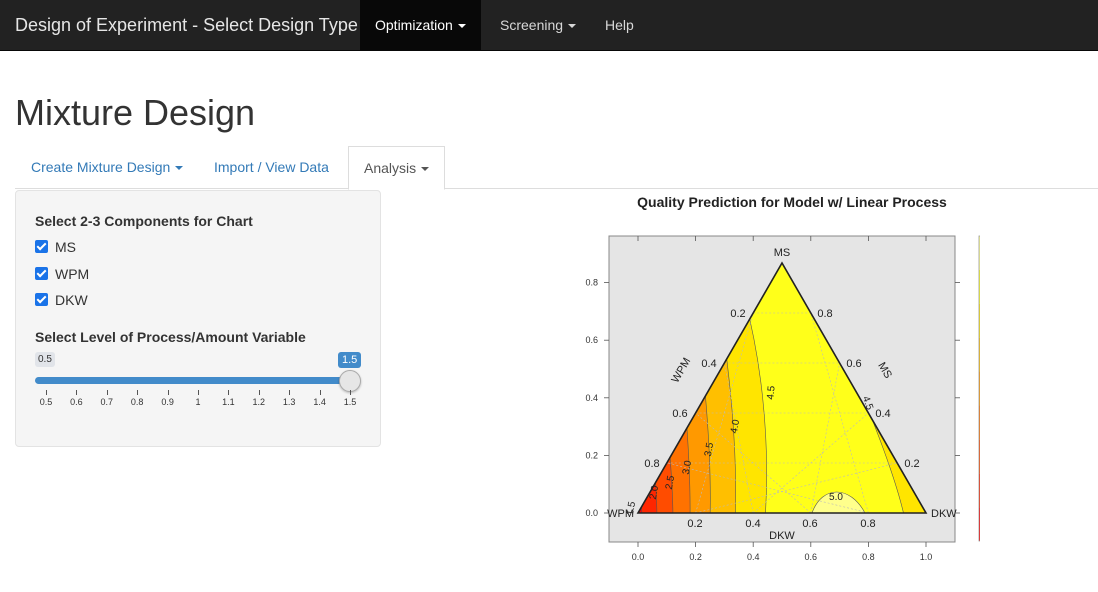  I want to click on slider-tick-label: 1.5, so click(350, 402).